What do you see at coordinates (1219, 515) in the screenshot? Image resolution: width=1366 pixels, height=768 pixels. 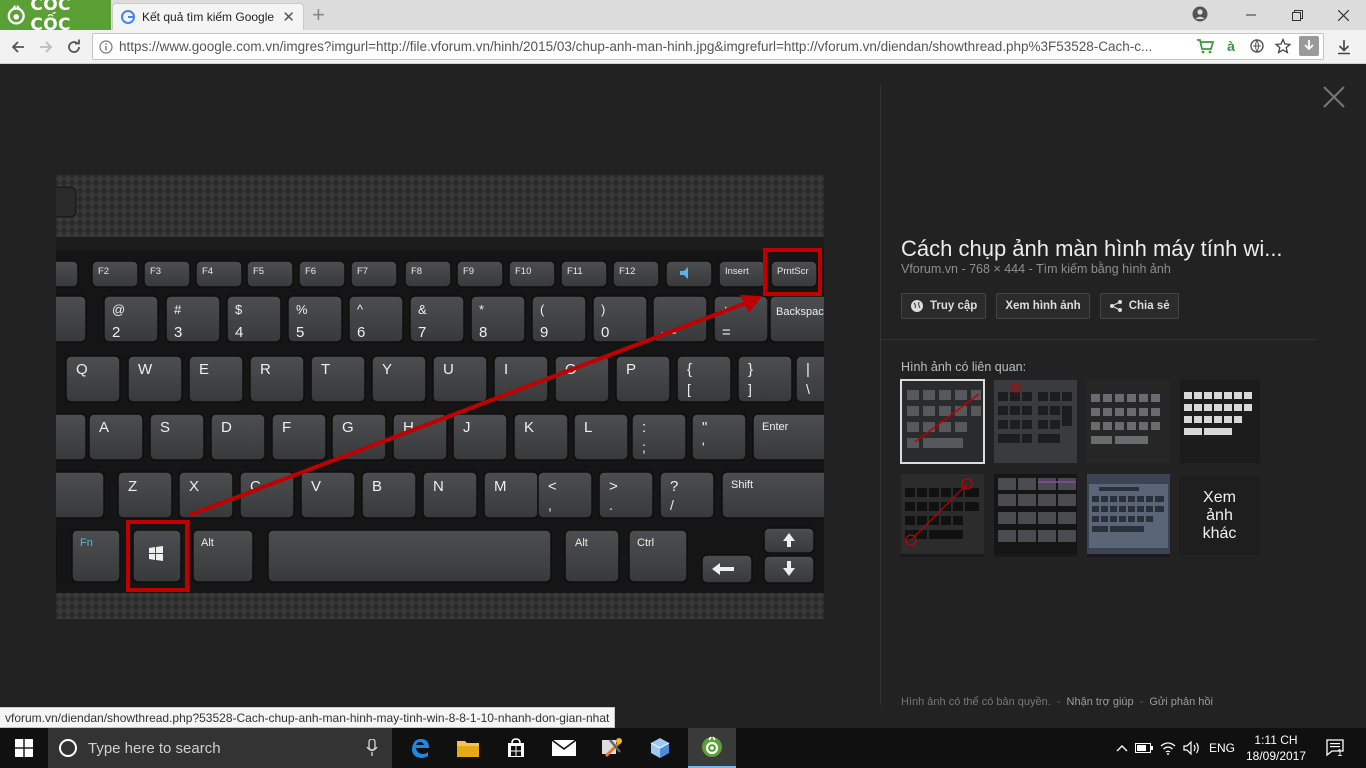 I see `more-images-button: Xem ảnh khác` at bounding box center [1219, 515].